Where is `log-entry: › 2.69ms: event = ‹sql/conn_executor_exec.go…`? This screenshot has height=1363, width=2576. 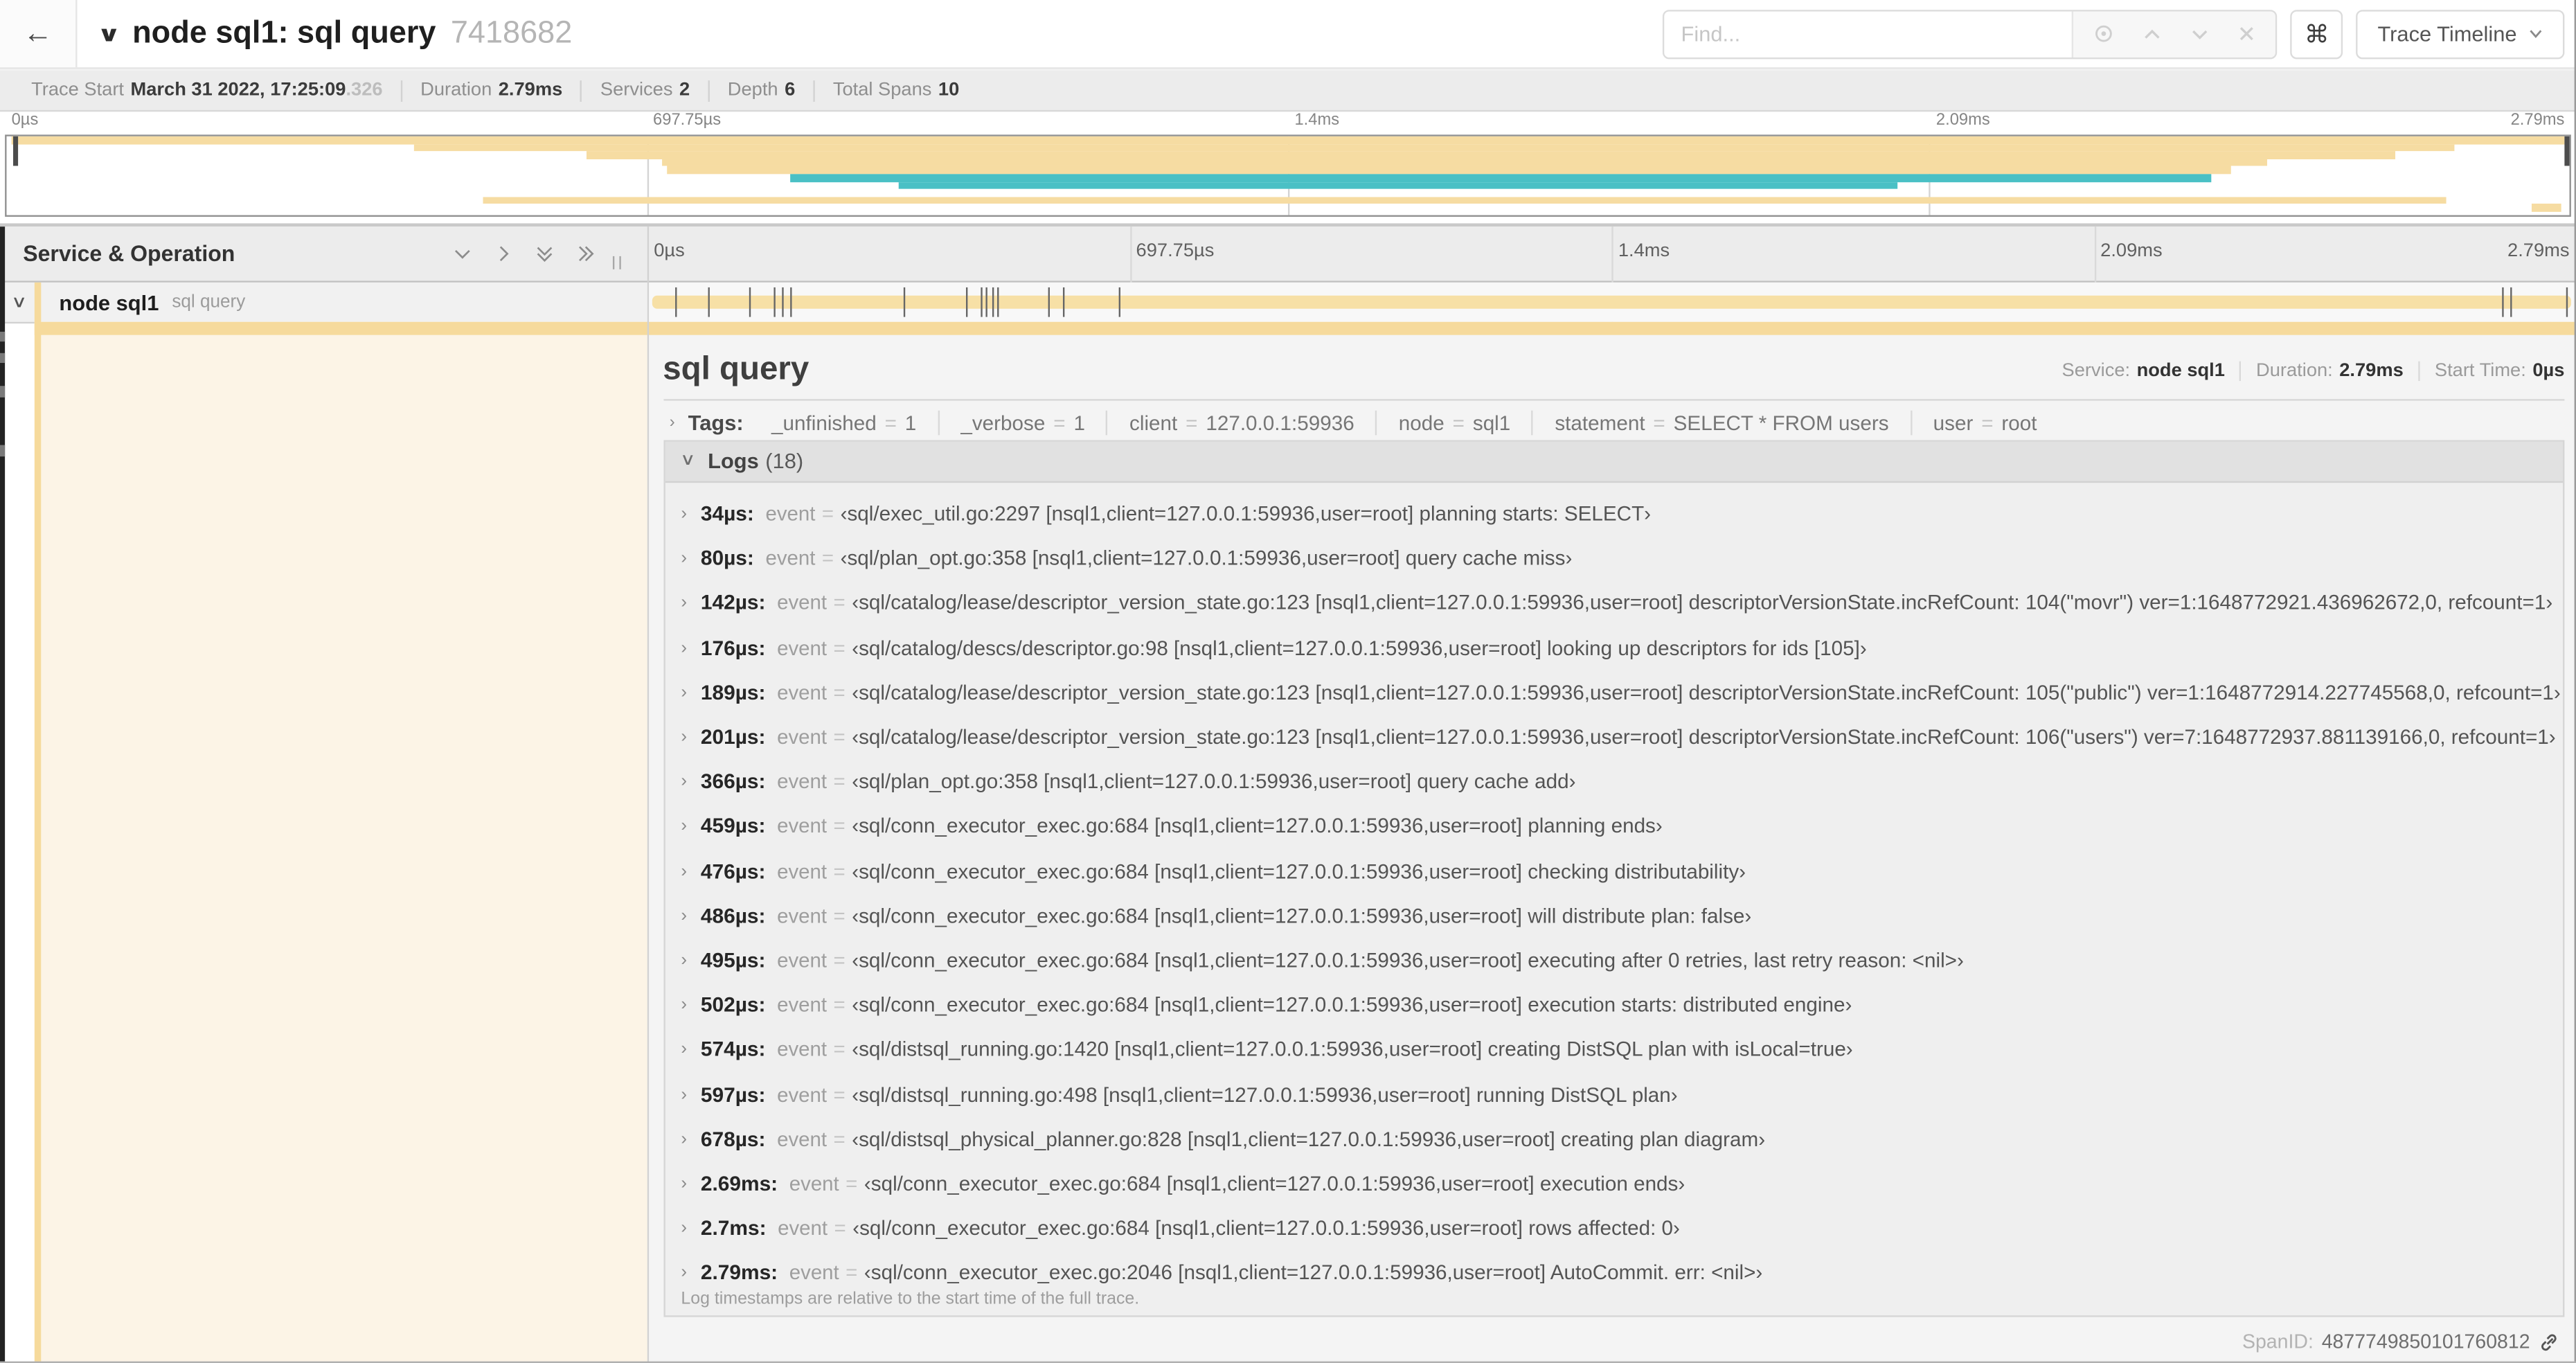
log-entry: › 2.69ms: event = ‹sql/conn_executor_exec.go… is located at coordinates (1614, 1183).